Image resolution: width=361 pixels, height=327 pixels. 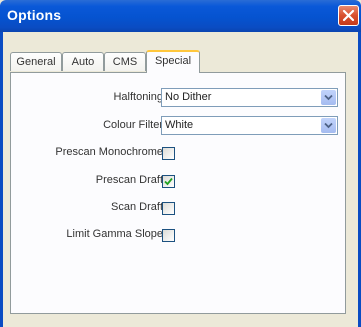 I want to click on prescan-monochrome-label: Prescan Monochrome, so click(x=109, y=152).